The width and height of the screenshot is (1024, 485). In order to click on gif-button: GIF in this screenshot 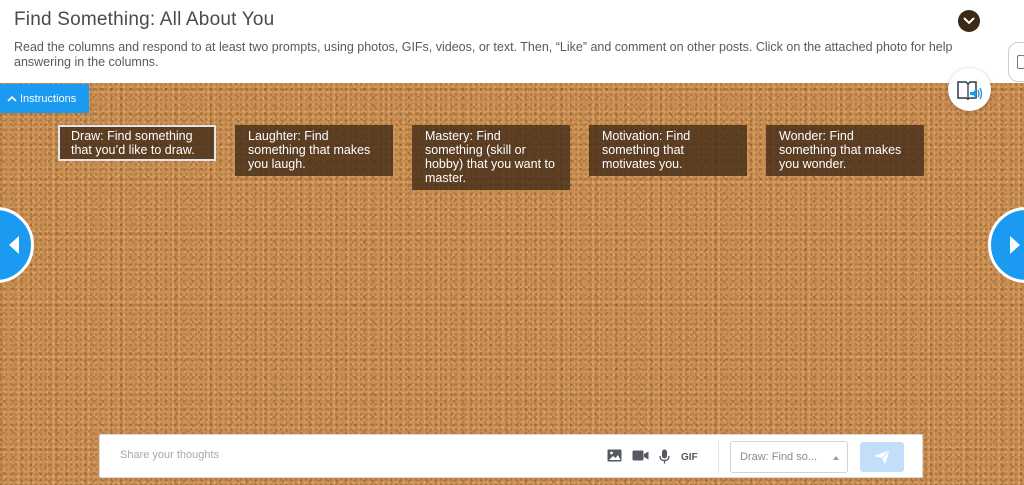, I will do `click(689, 457)`.